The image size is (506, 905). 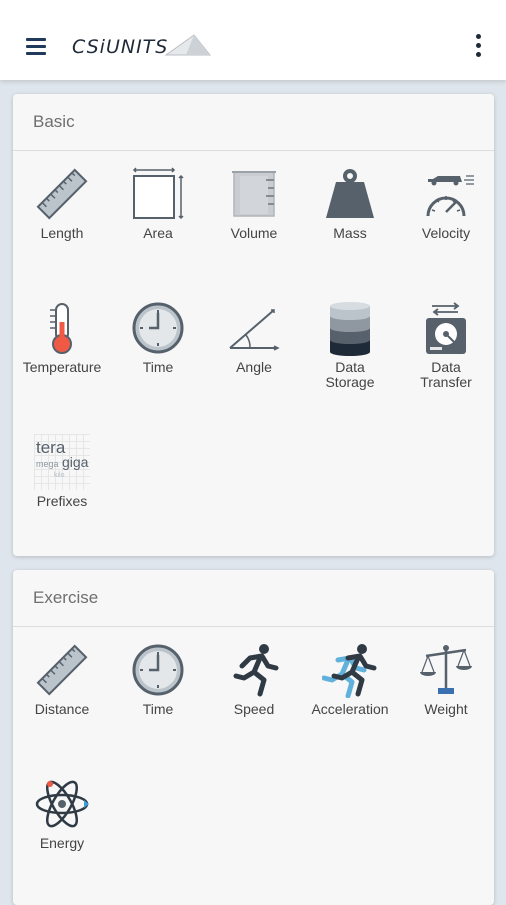 I want to click on area-icon, so click(x=158, y=193).